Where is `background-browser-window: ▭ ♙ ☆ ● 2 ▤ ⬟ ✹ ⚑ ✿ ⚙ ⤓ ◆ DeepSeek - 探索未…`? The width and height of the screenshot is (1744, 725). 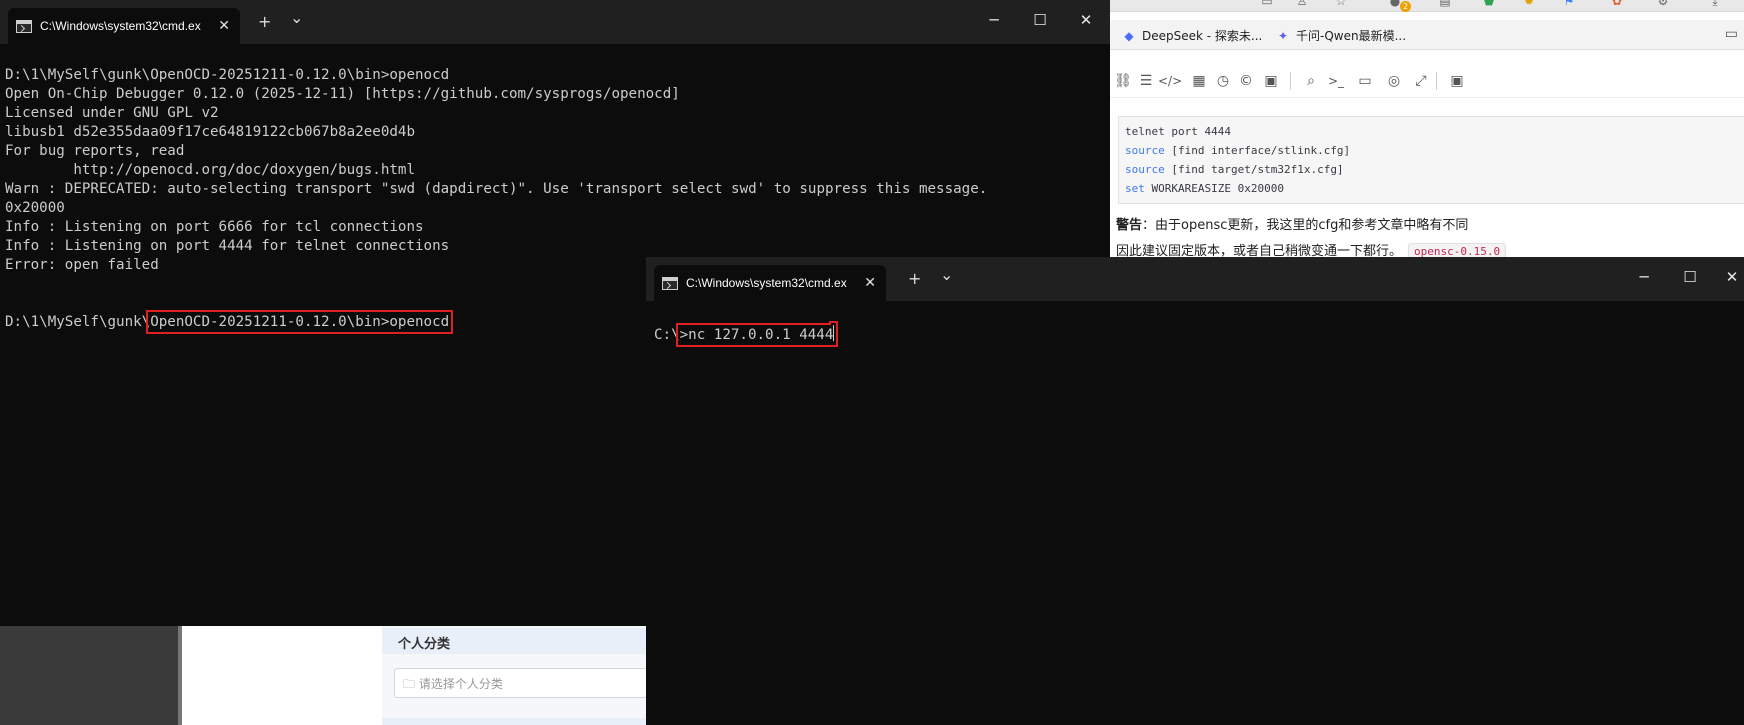 background-browser-window: ▭ ♙ ☆ ● 2 ▤ ⬟ ✹ ⚑ ✿ ⚙ ⤓ ◆ DeepSeek - 探索未… is located at coordinates (1427, 131).